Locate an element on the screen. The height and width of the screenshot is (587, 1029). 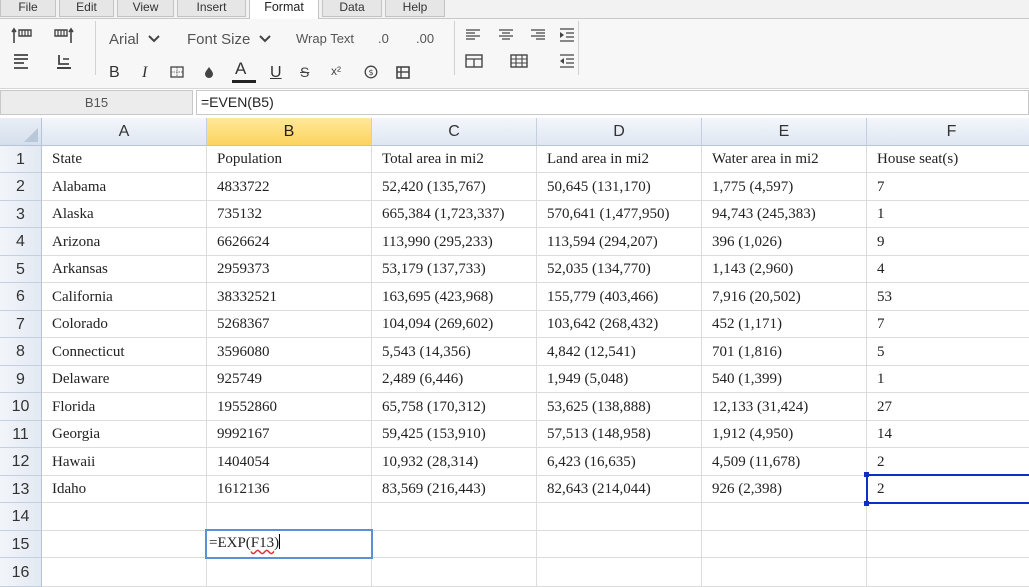
insert-row-below-icon is located at coordinates (22, 62).